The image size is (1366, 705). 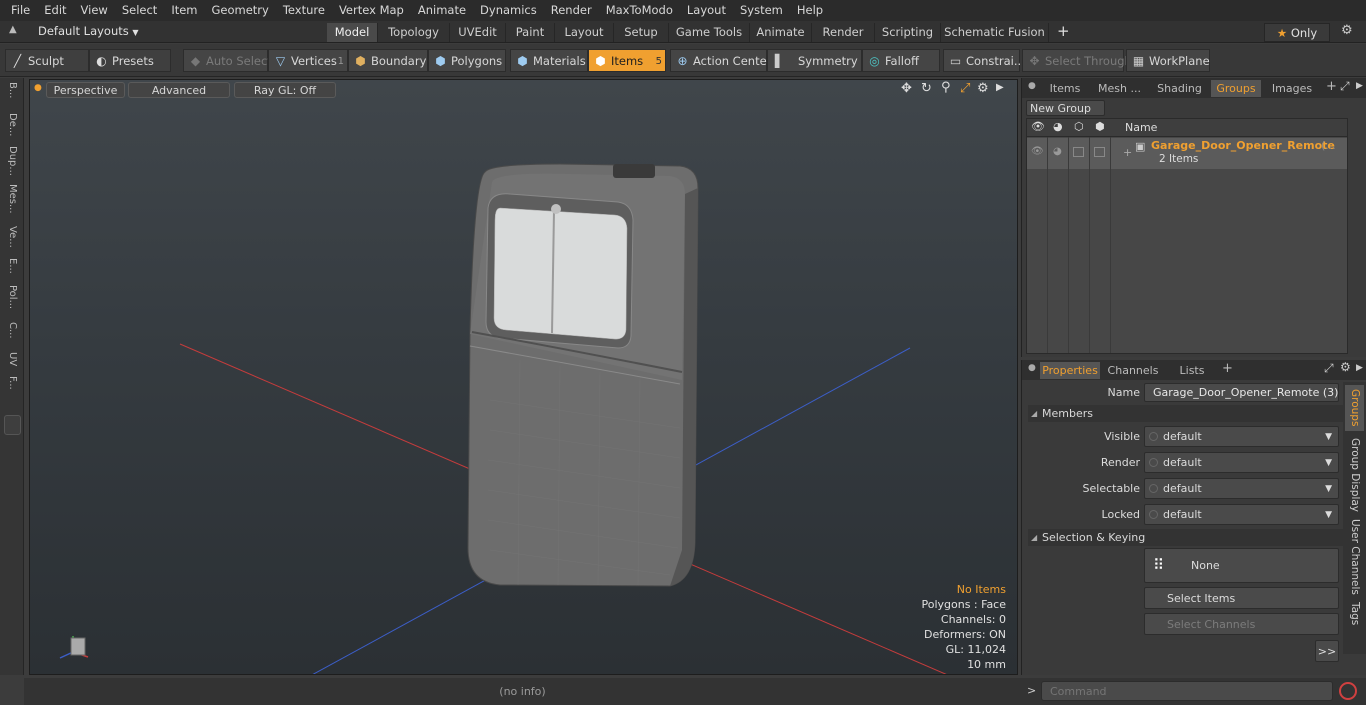 What do you see at coordinates (995, 32) in the screenshot?
I see `tab-schematic-fusion: Schematic Fusion` at bounding box center [995, 32].